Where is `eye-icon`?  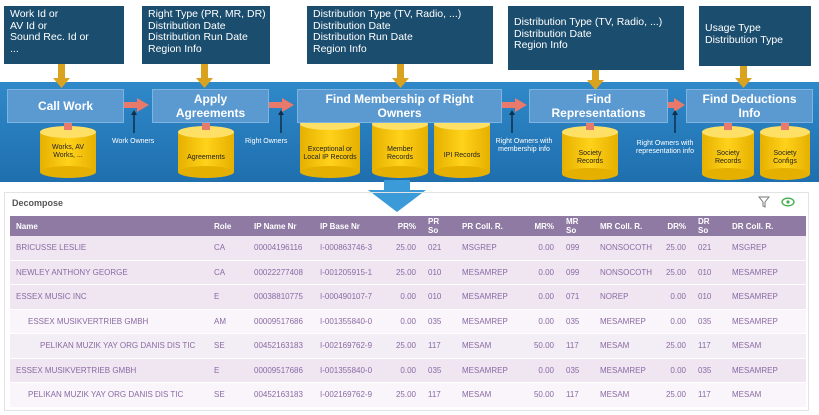 eye-icon is located at coordinates (788, 202).